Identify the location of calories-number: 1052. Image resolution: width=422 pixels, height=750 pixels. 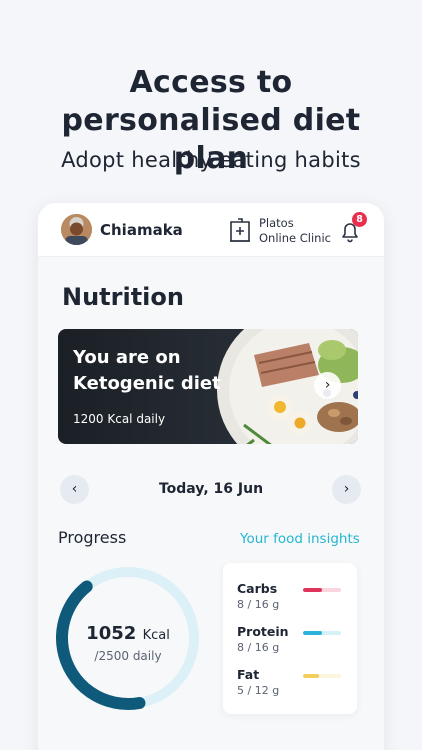
(111, 633).